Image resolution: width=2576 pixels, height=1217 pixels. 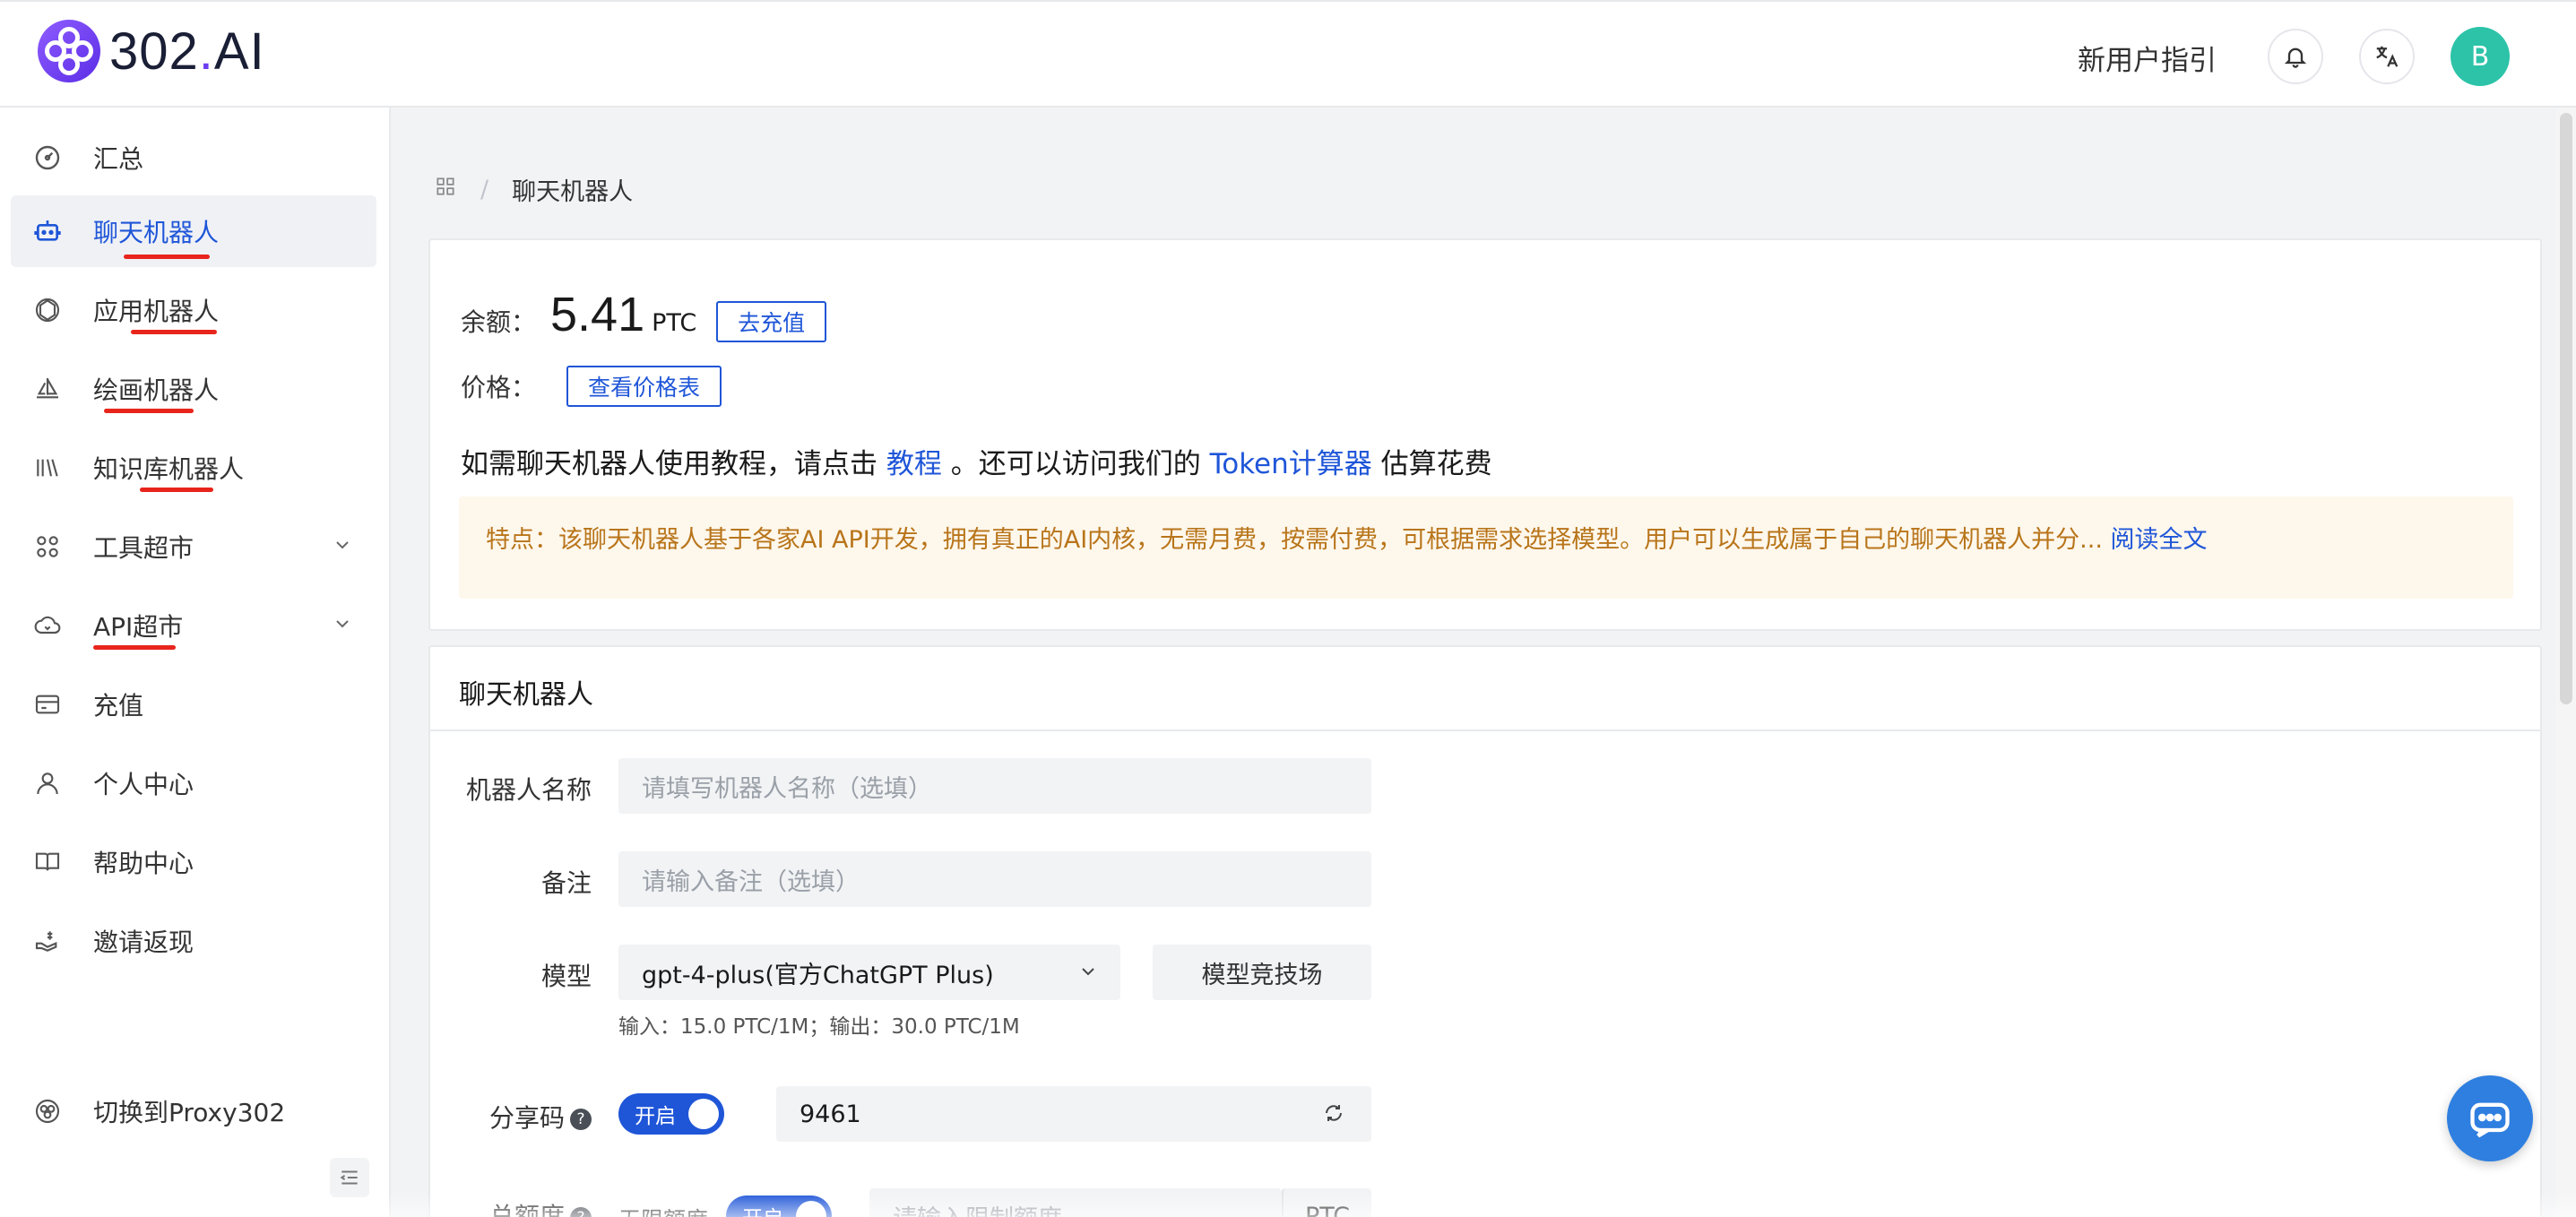 I want to click on bell-icon, so click(x=2295, y=58).